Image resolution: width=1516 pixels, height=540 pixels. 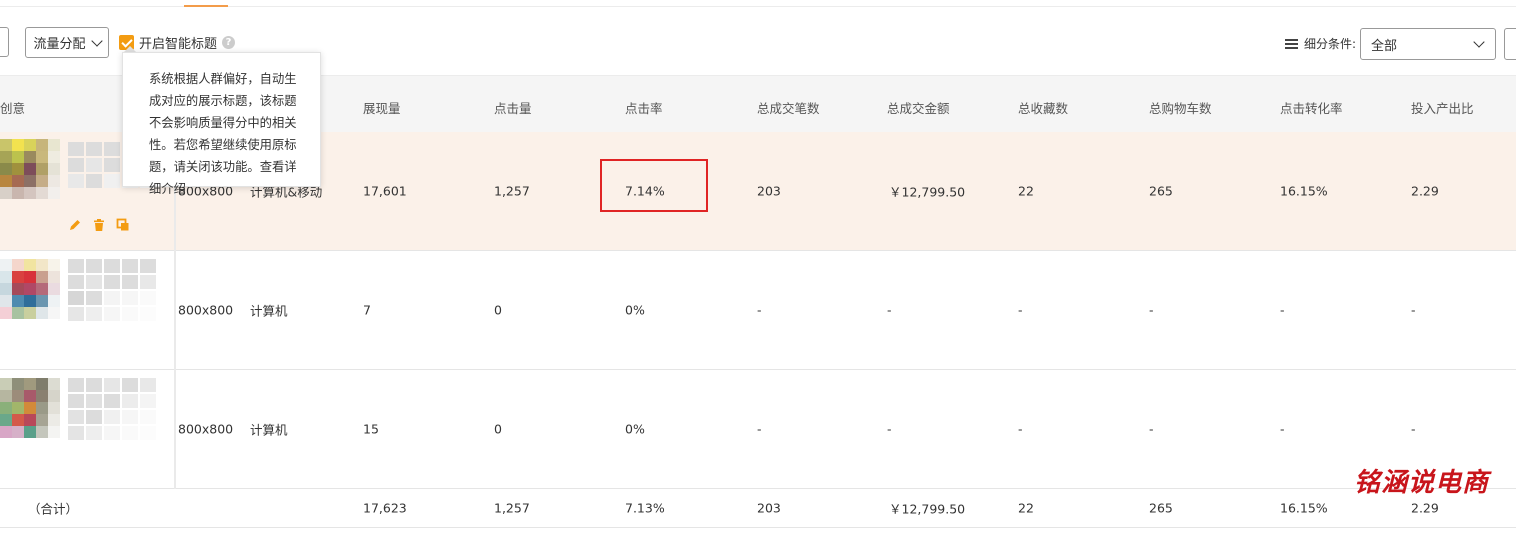 I want to click on impressions-cell: 7, so click(x=367, y=310).